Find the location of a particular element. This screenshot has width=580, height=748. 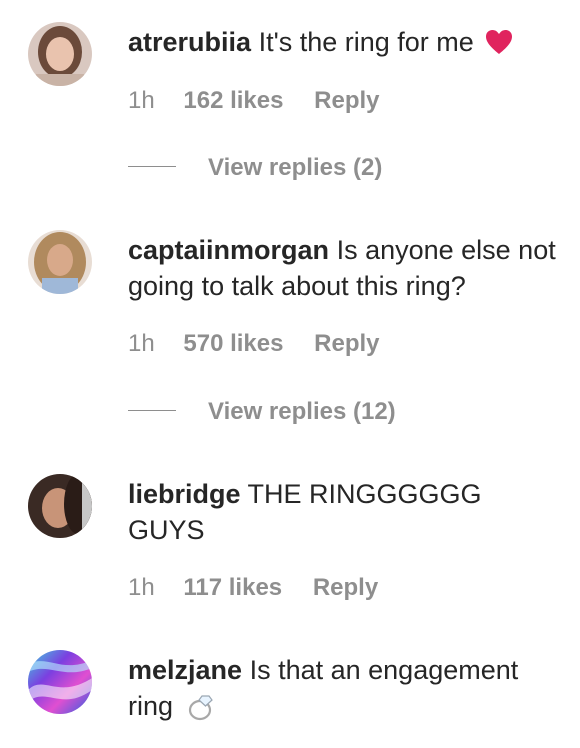

comment-text: melzjane Is that an engagement ring is located at coordinates (343, 688).